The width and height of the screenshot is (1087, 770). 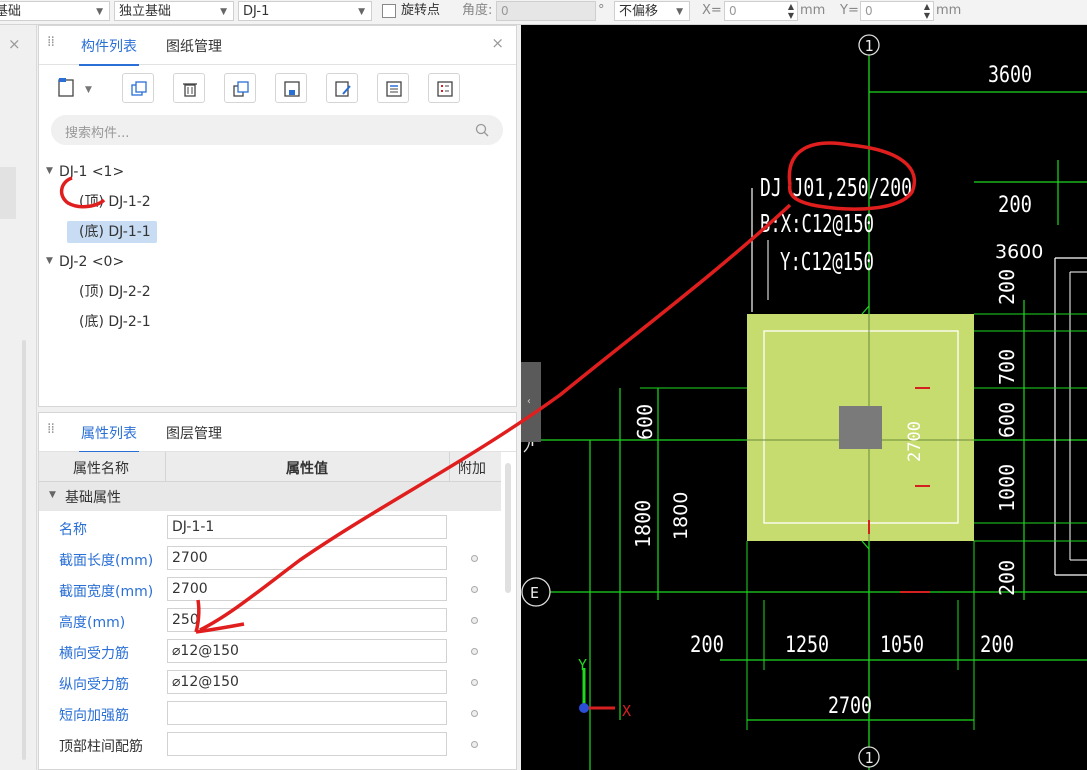 What do you see at coordinates (626, 711) in the screenshot?
I see `ucs-x-label: X` at bounding box center [626, 711].